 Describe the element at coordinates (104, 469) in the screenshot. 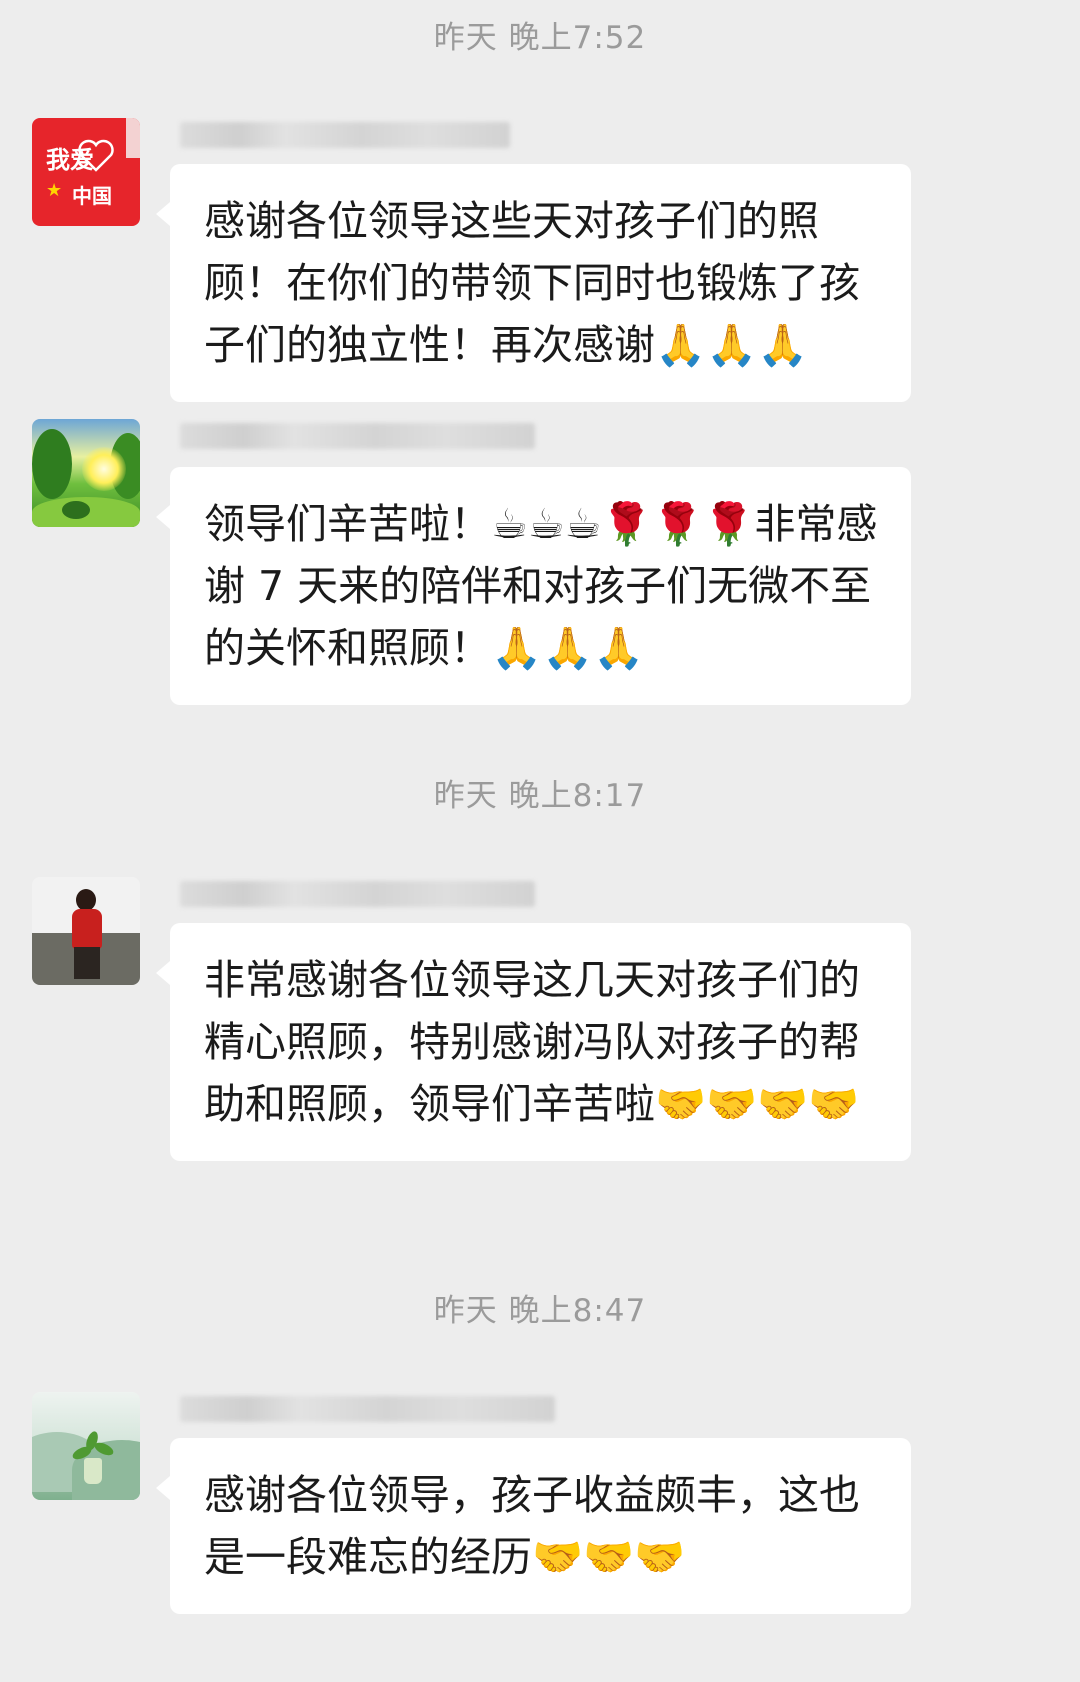

I see `sun-icon` at that location.